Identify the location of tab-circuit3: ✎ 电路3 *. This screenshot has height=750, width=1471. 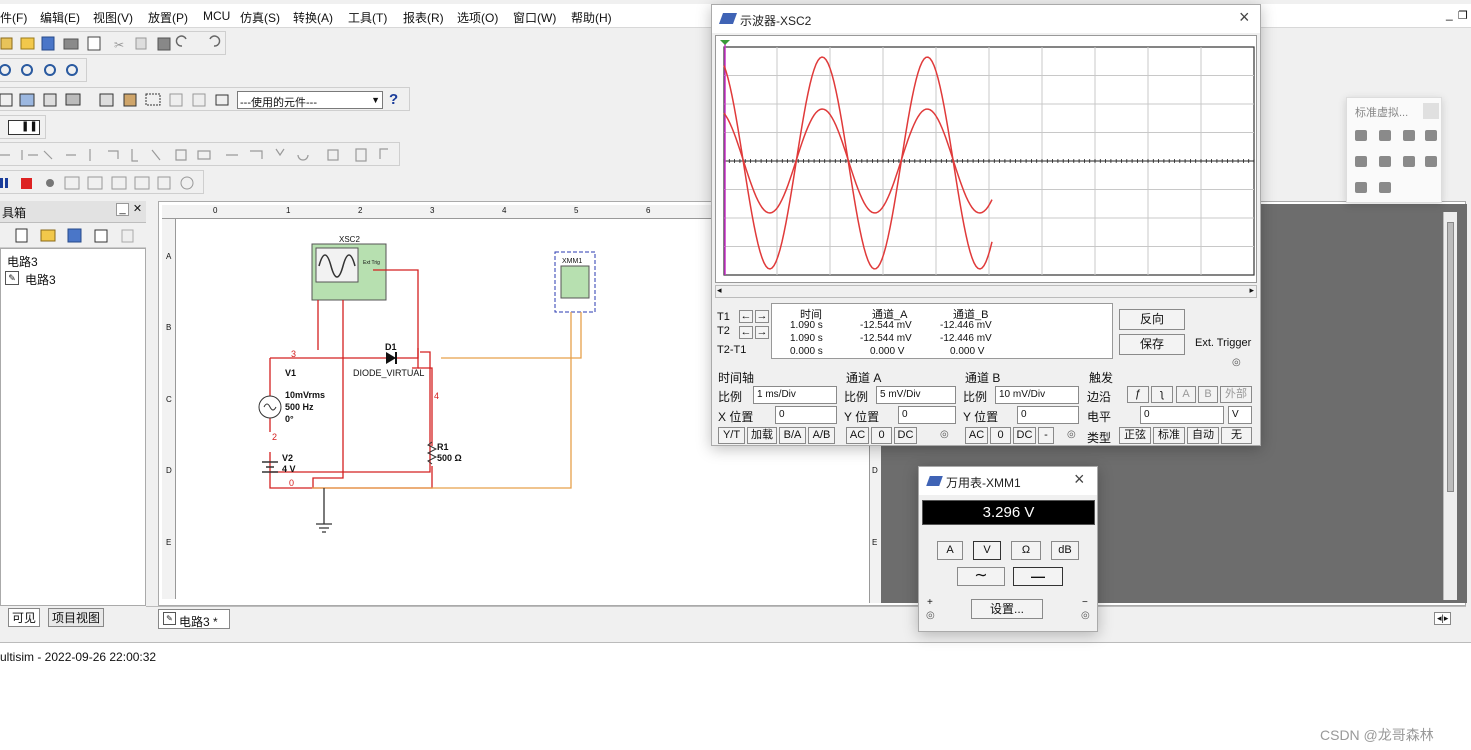
(194, 619).